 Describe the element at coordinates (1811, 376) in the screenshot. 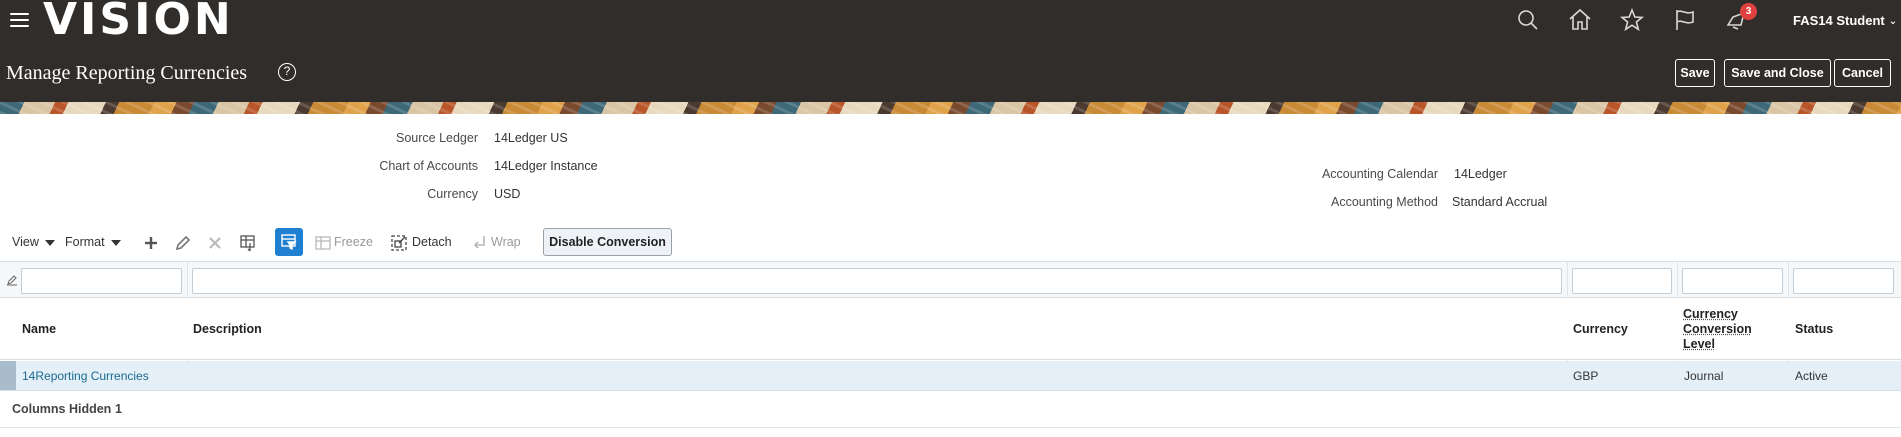

I see `status-cell: Active` at that location.